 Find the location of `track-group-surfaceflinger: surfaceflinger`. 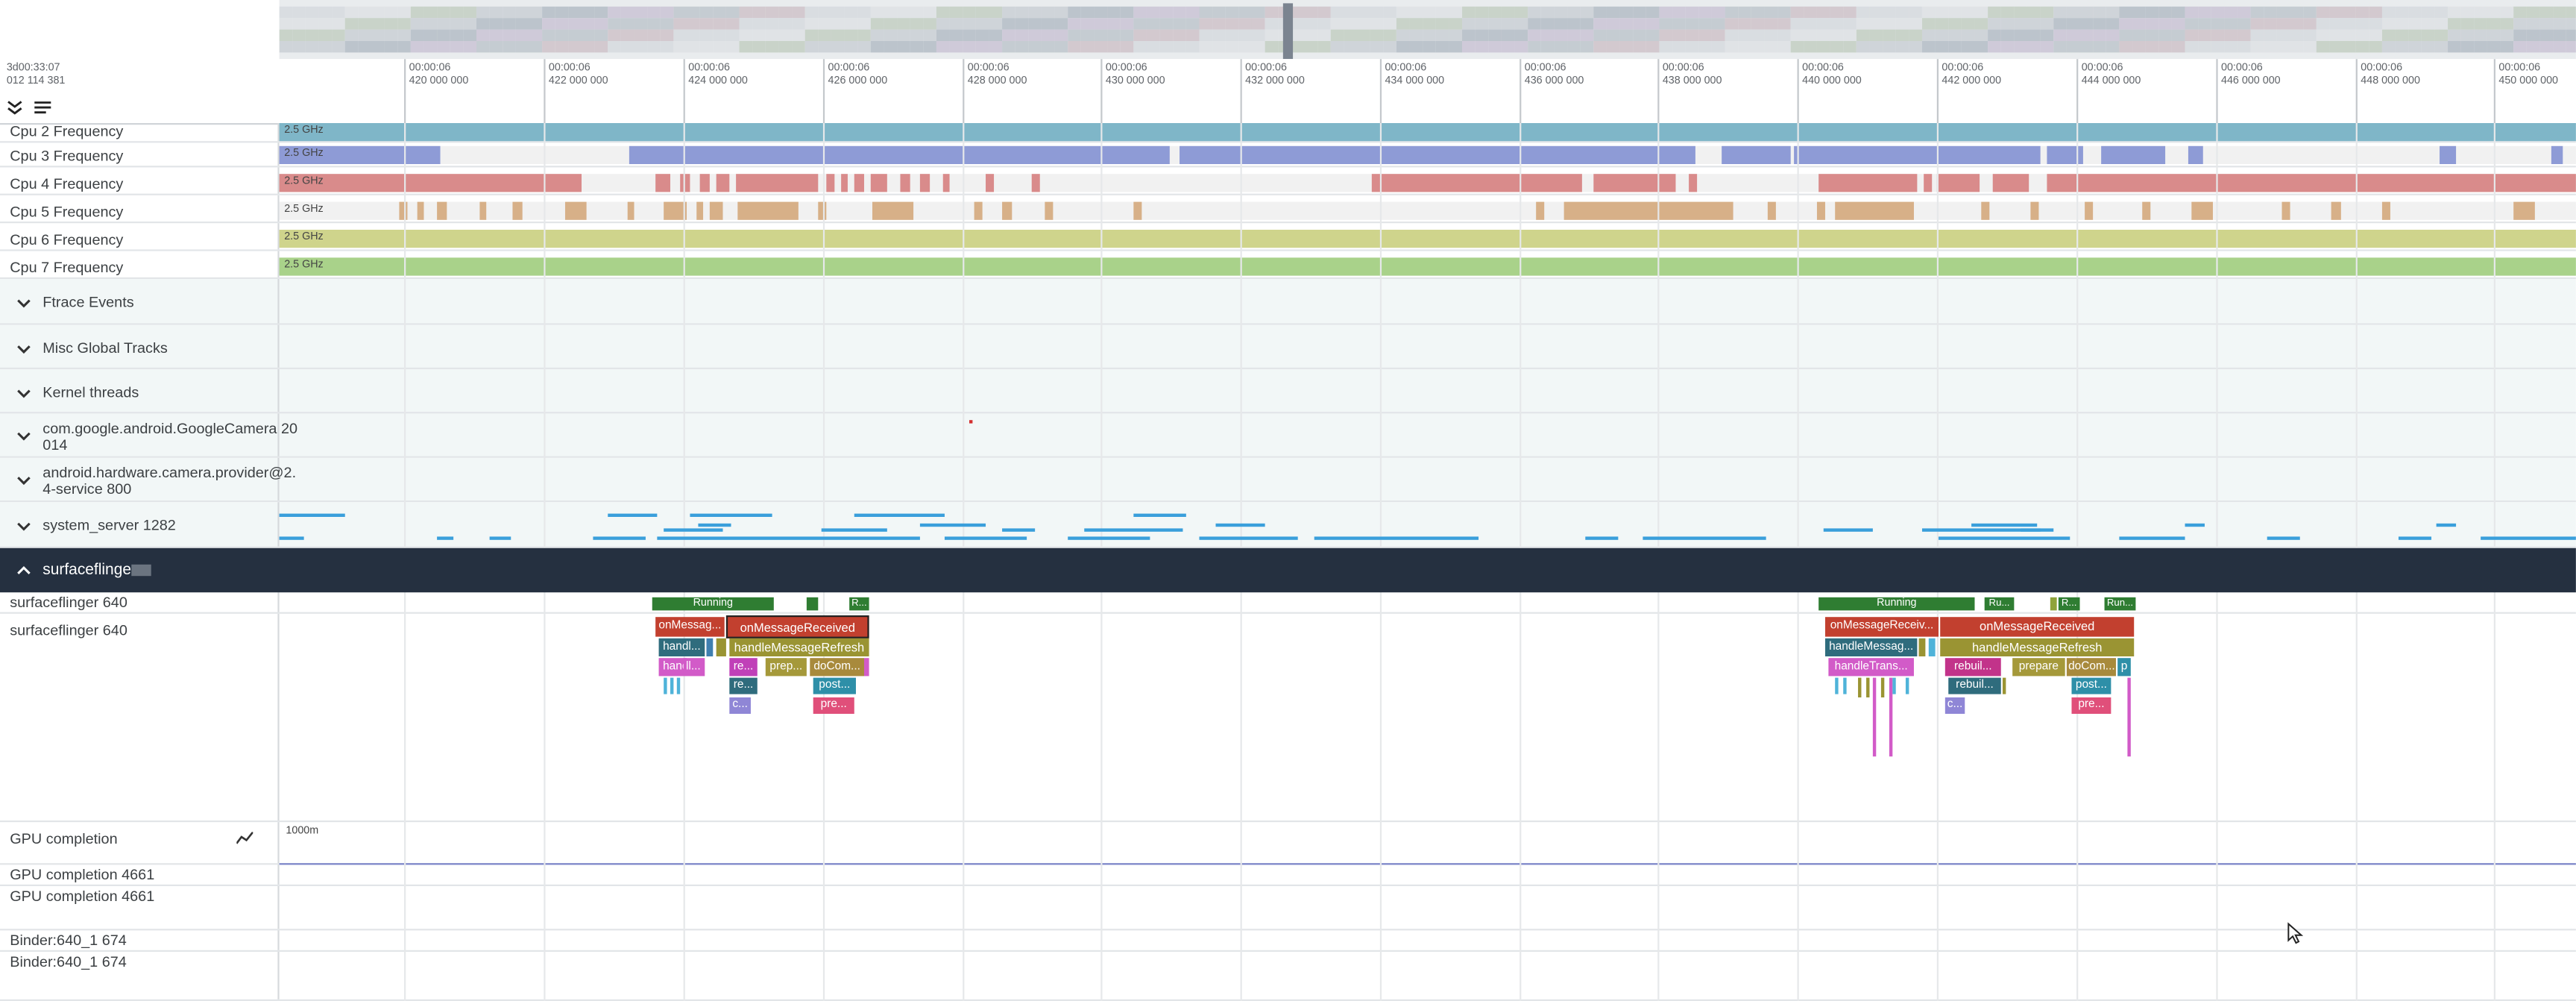

track-group-surfaceflinger: surfaceflinger is located at coordinates (1288, 570).